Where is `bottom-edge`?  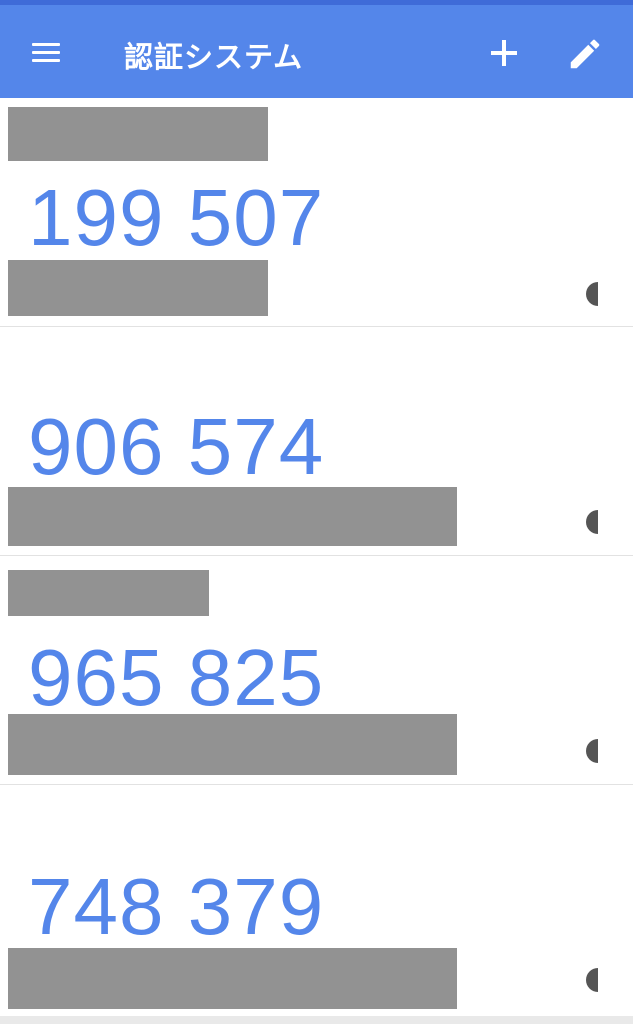 bottom-edge is located at coordinates (316, 1020).